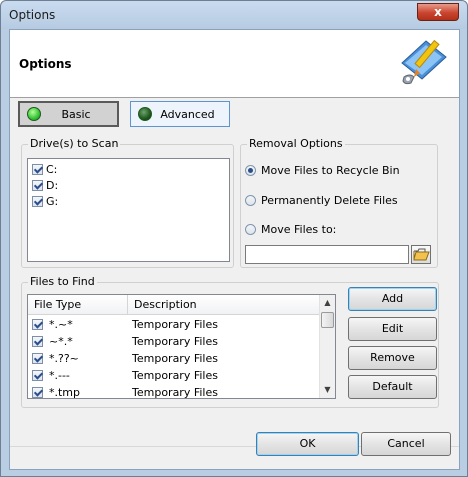 This screenshot has height=477, width=468. I want to click on paint-brush-tools-icon, so click(424, 62).